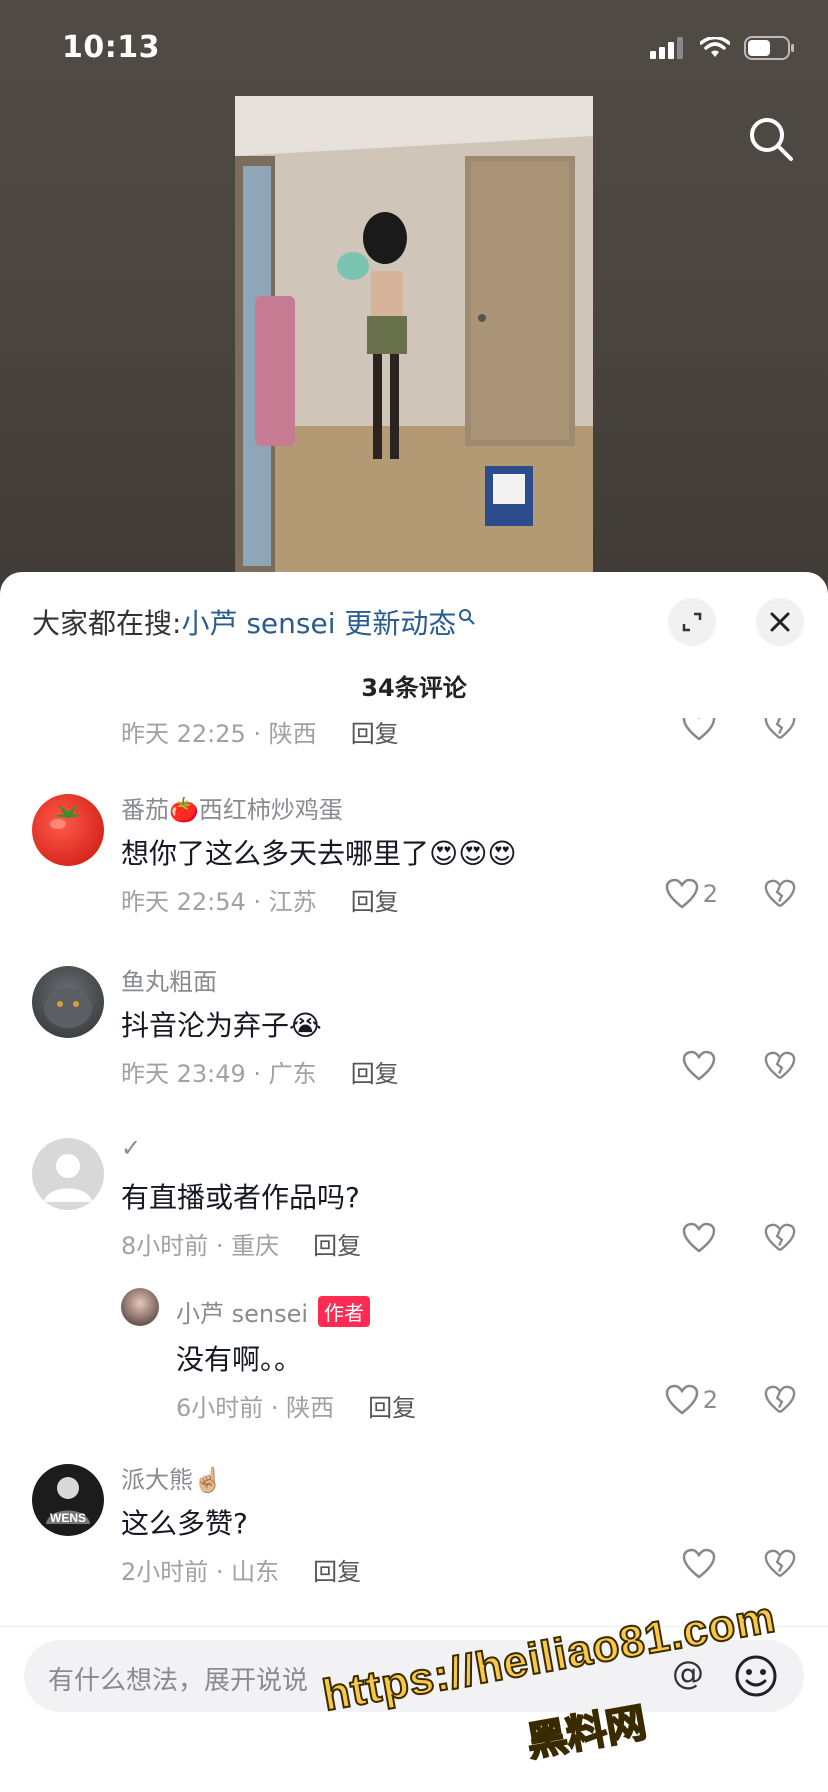  I want to click on expand-icon, so click(692, 622).